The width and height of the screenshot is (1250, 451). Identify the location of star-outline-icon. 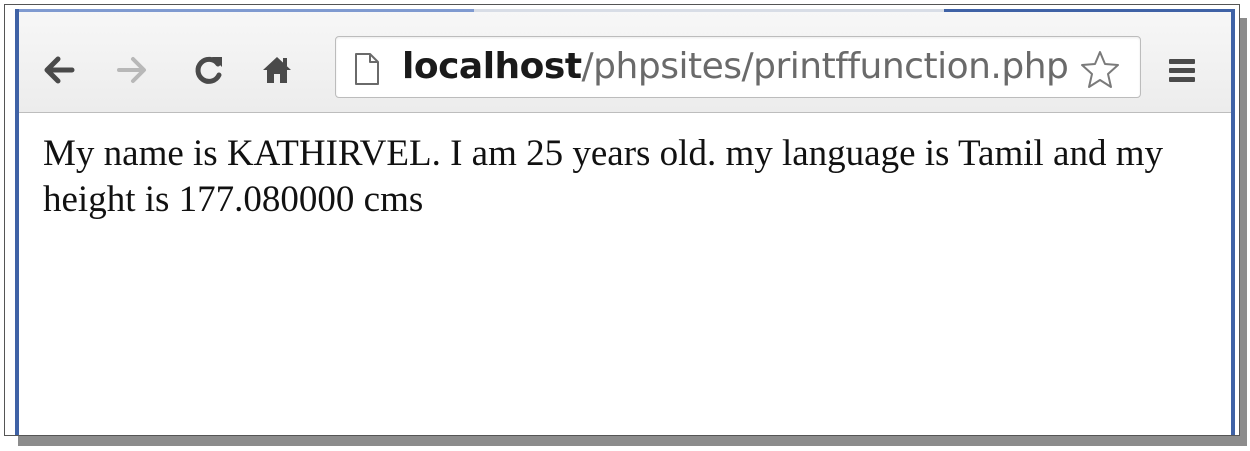
(1100, 69).